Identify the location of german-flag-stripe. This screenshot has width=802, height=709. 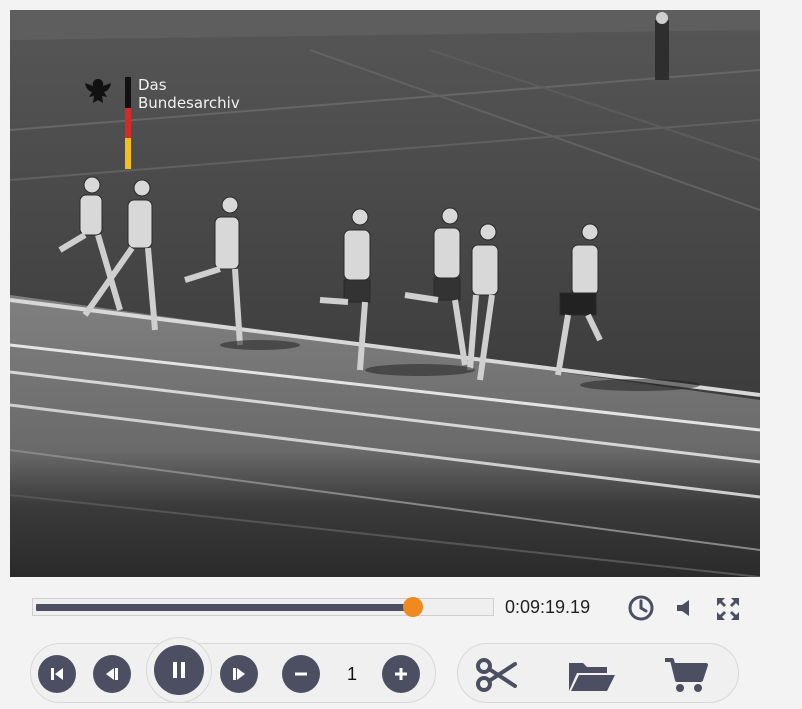
(128, 123).